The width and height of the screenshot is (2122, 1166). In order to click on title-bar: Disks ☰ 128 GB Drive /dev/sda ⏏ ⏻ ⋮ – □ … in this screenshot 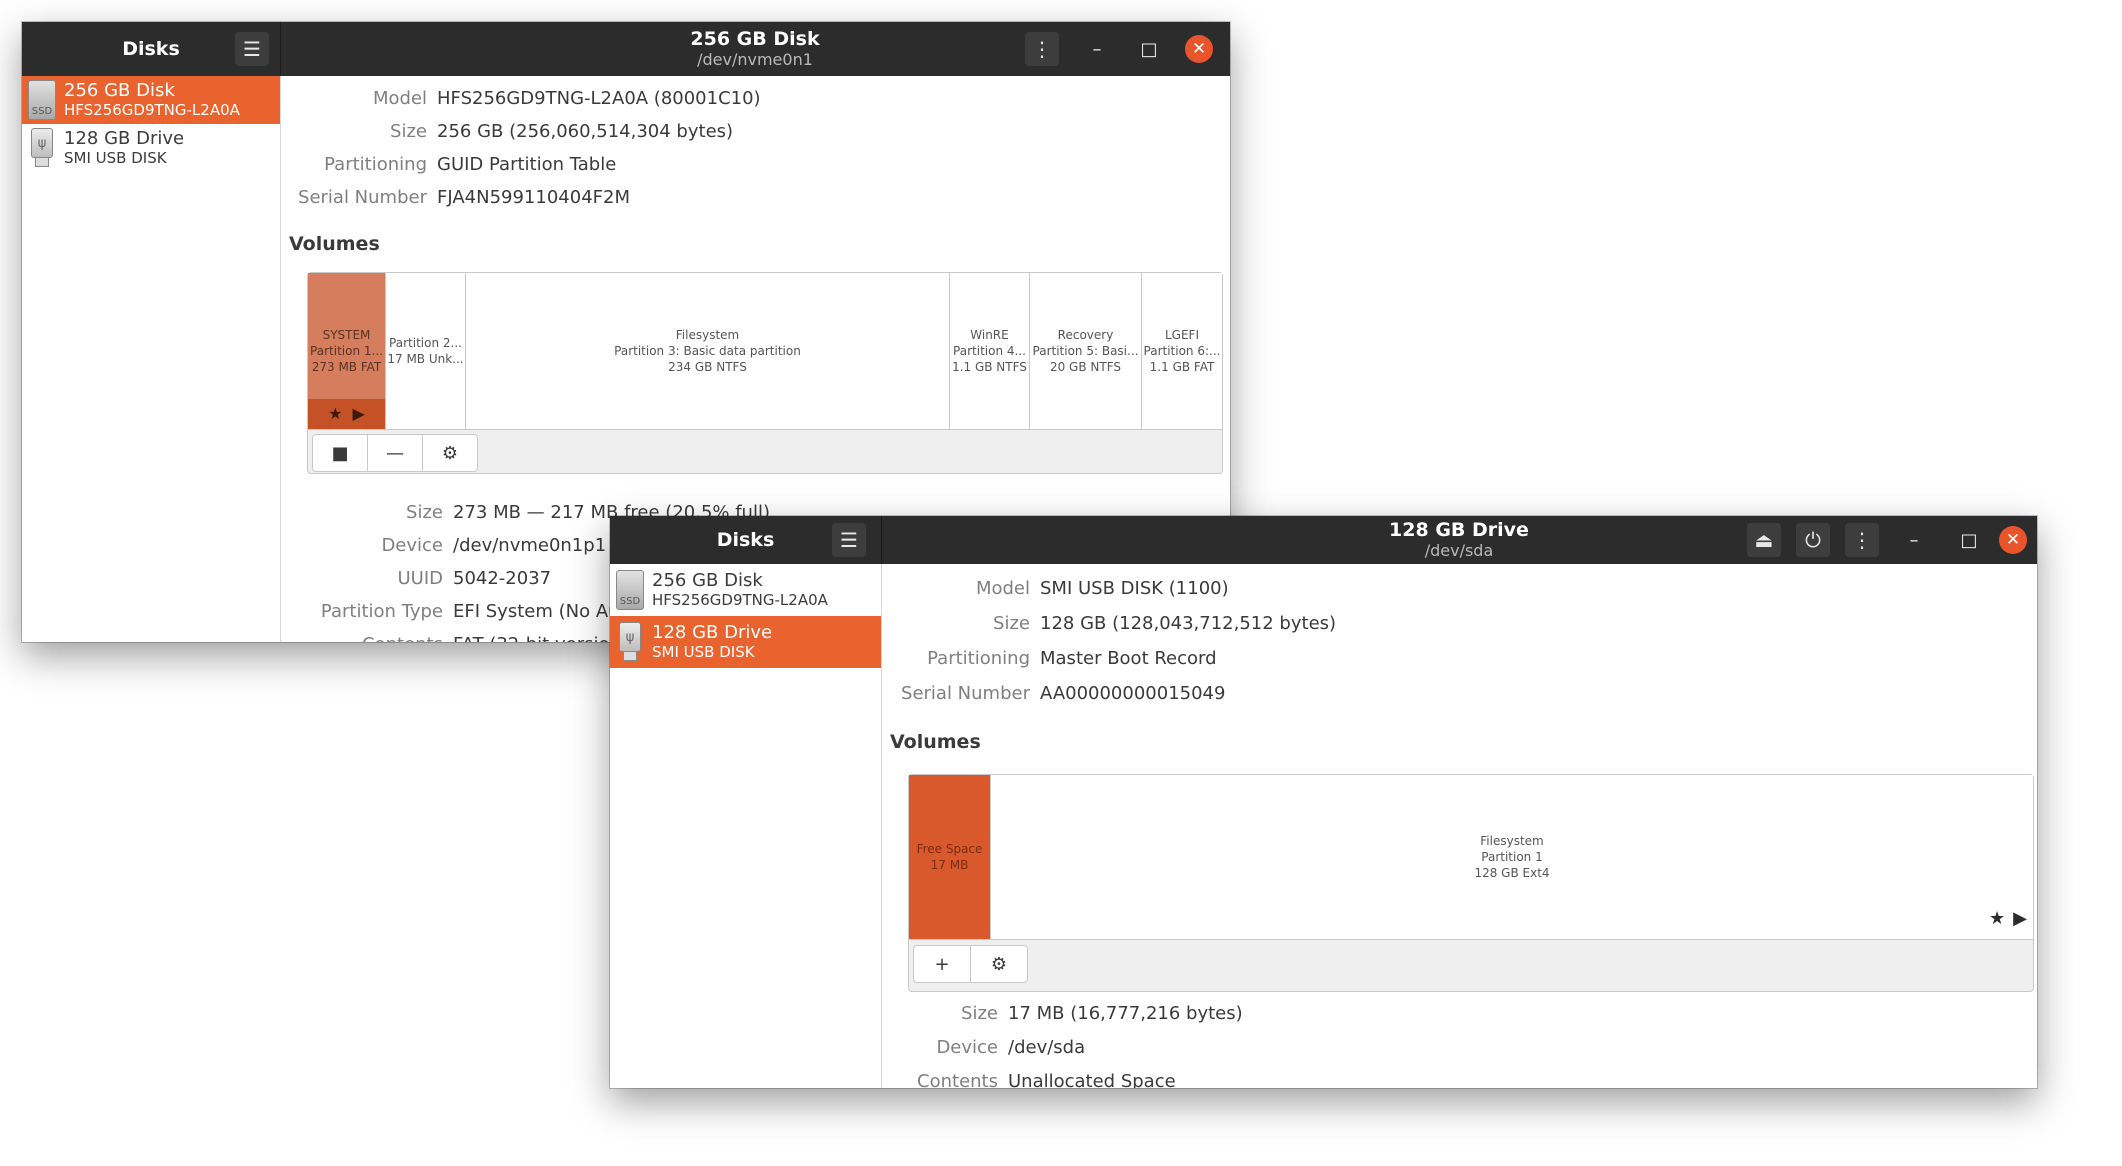, I will do `click(1323, 540)`.